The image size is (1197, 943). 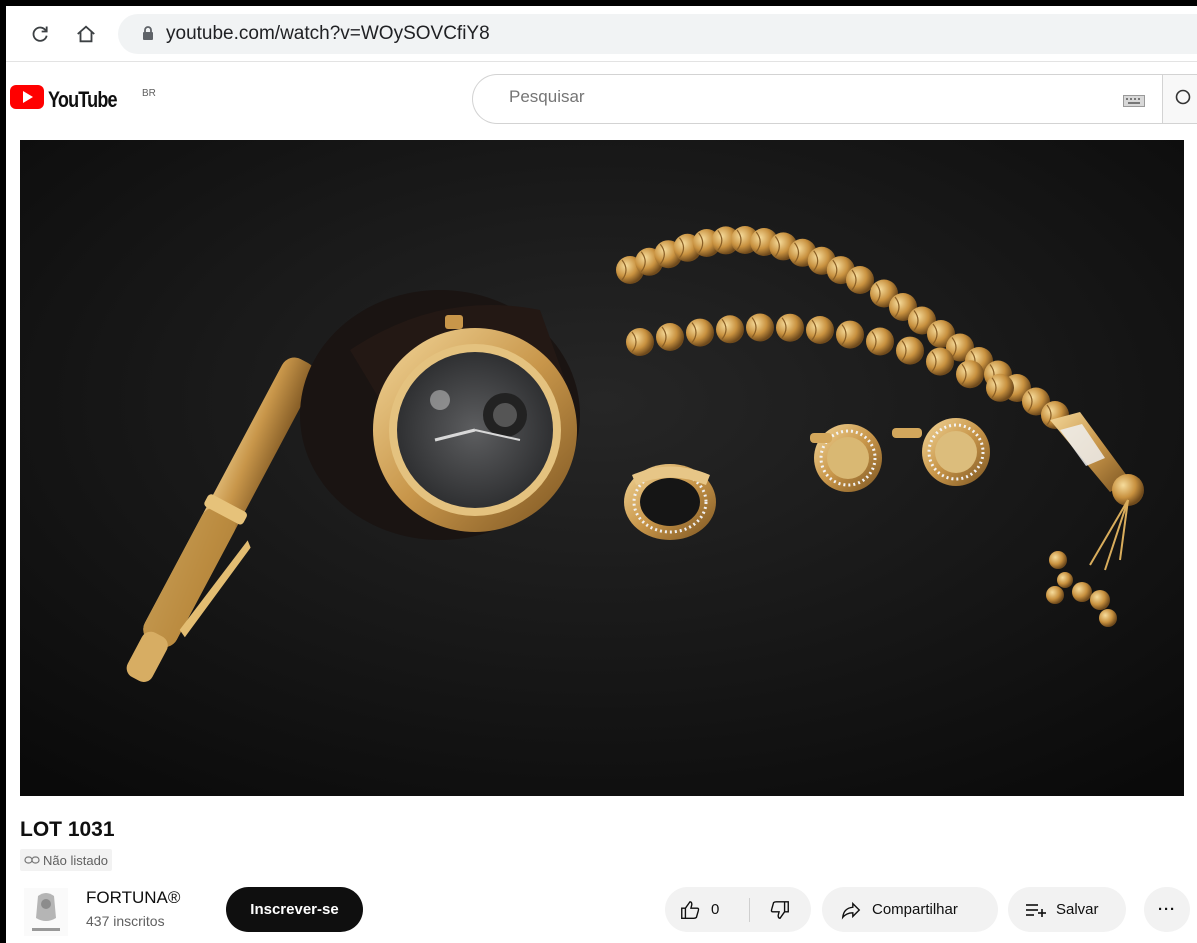 I want to click on reload-icon, so click(x=40, y=34).